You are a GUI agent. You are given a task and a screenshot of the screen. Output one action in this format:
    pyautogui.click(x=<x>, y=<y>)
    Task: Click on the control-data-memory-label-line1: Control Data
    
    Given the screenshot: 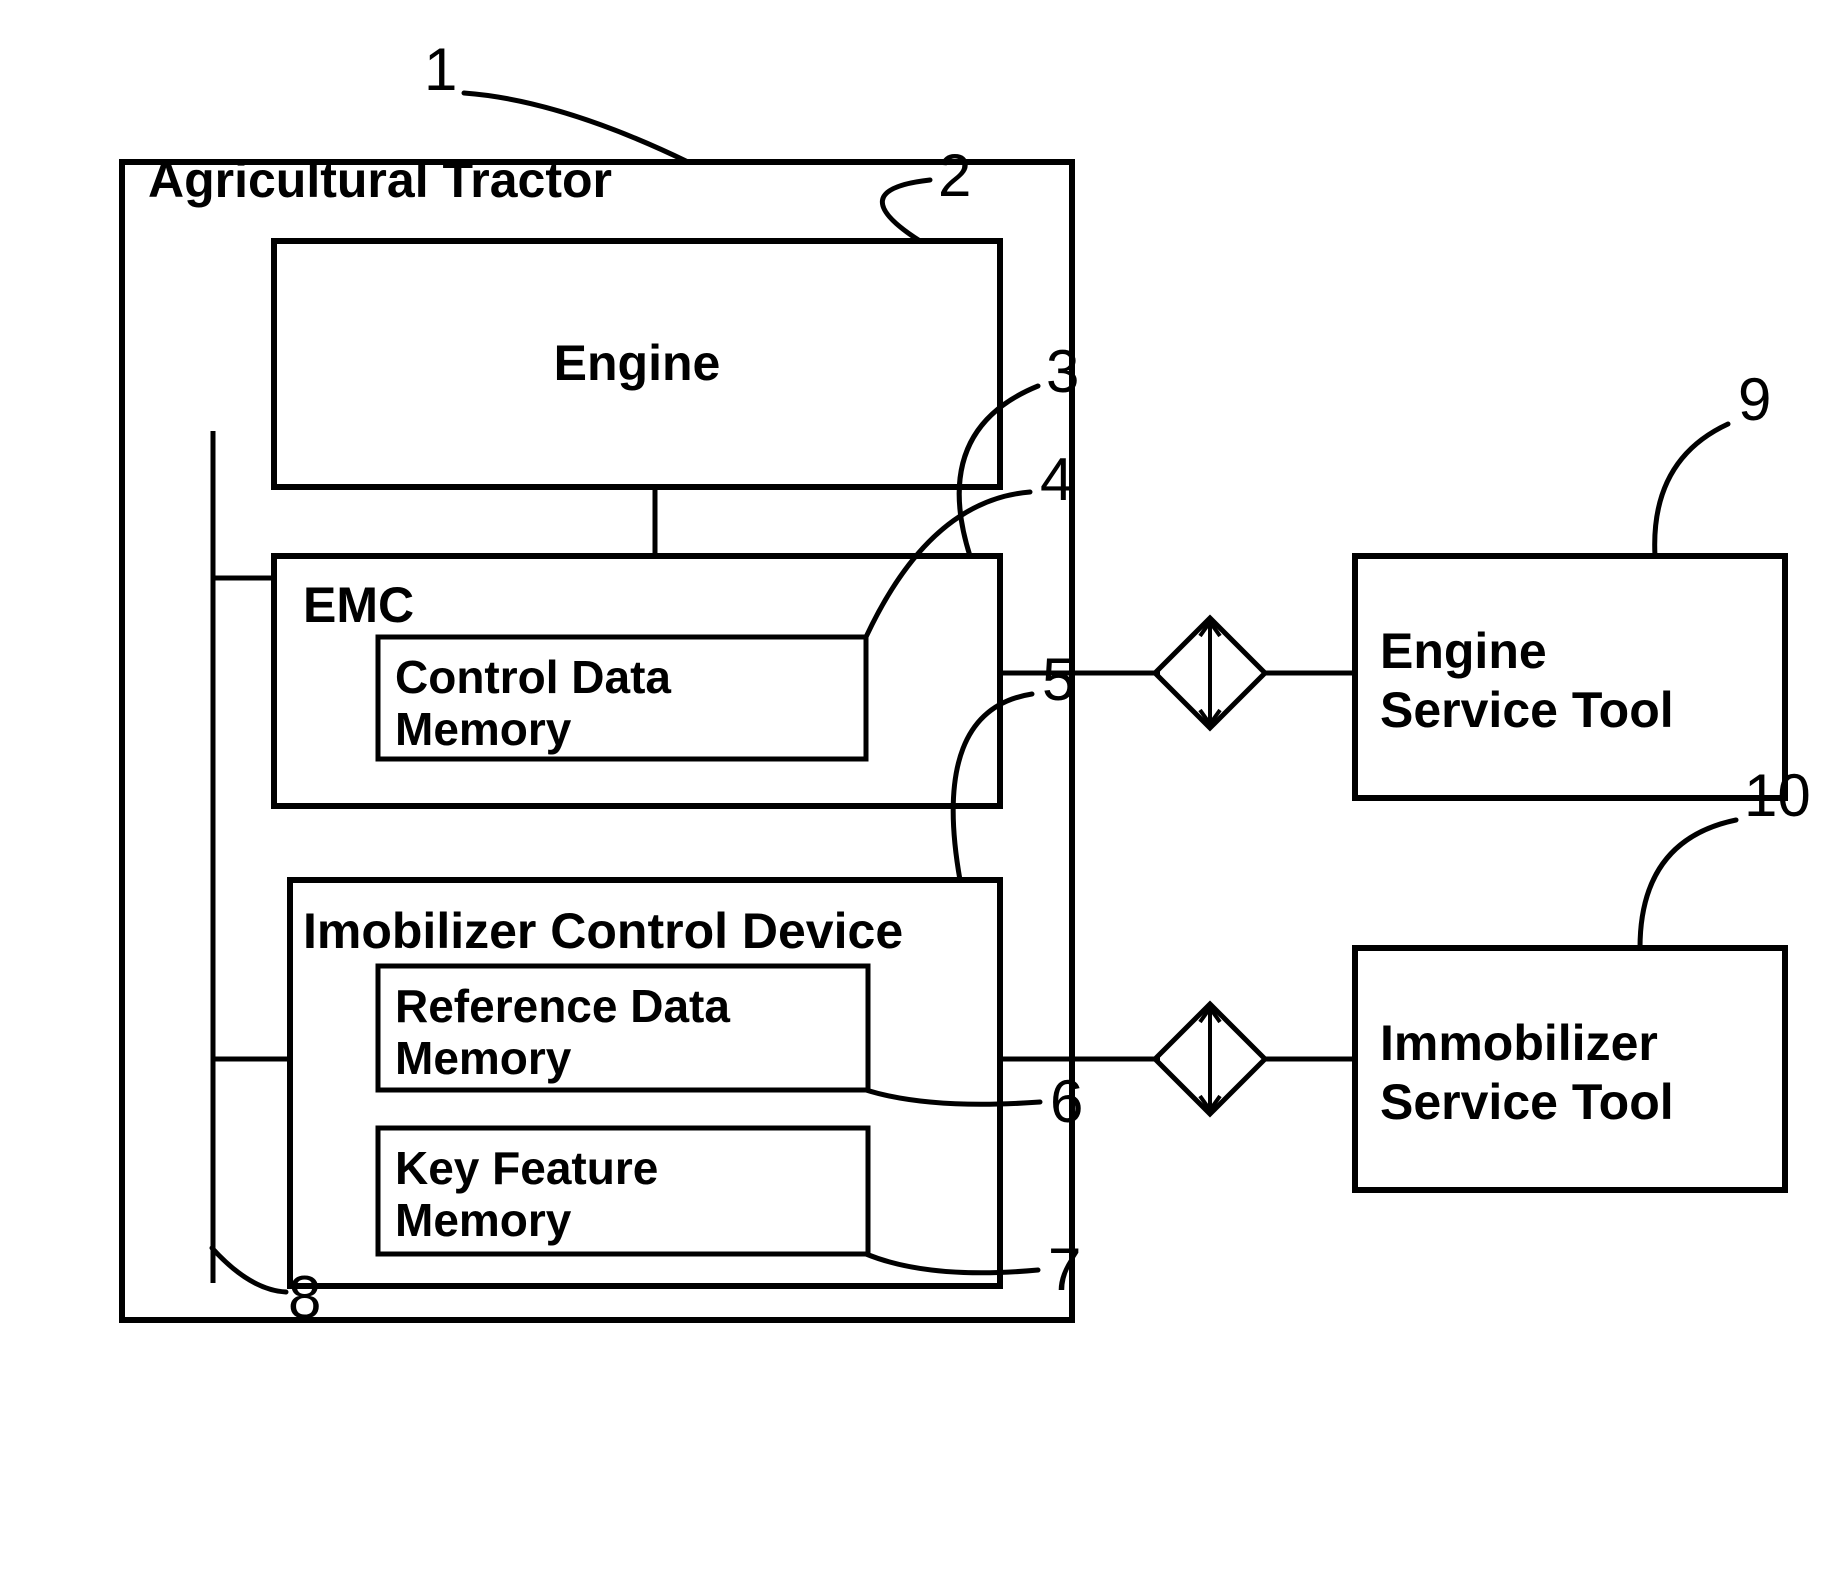 What is the action you would take?
    pyautogui.click(x=533, y=677)
    